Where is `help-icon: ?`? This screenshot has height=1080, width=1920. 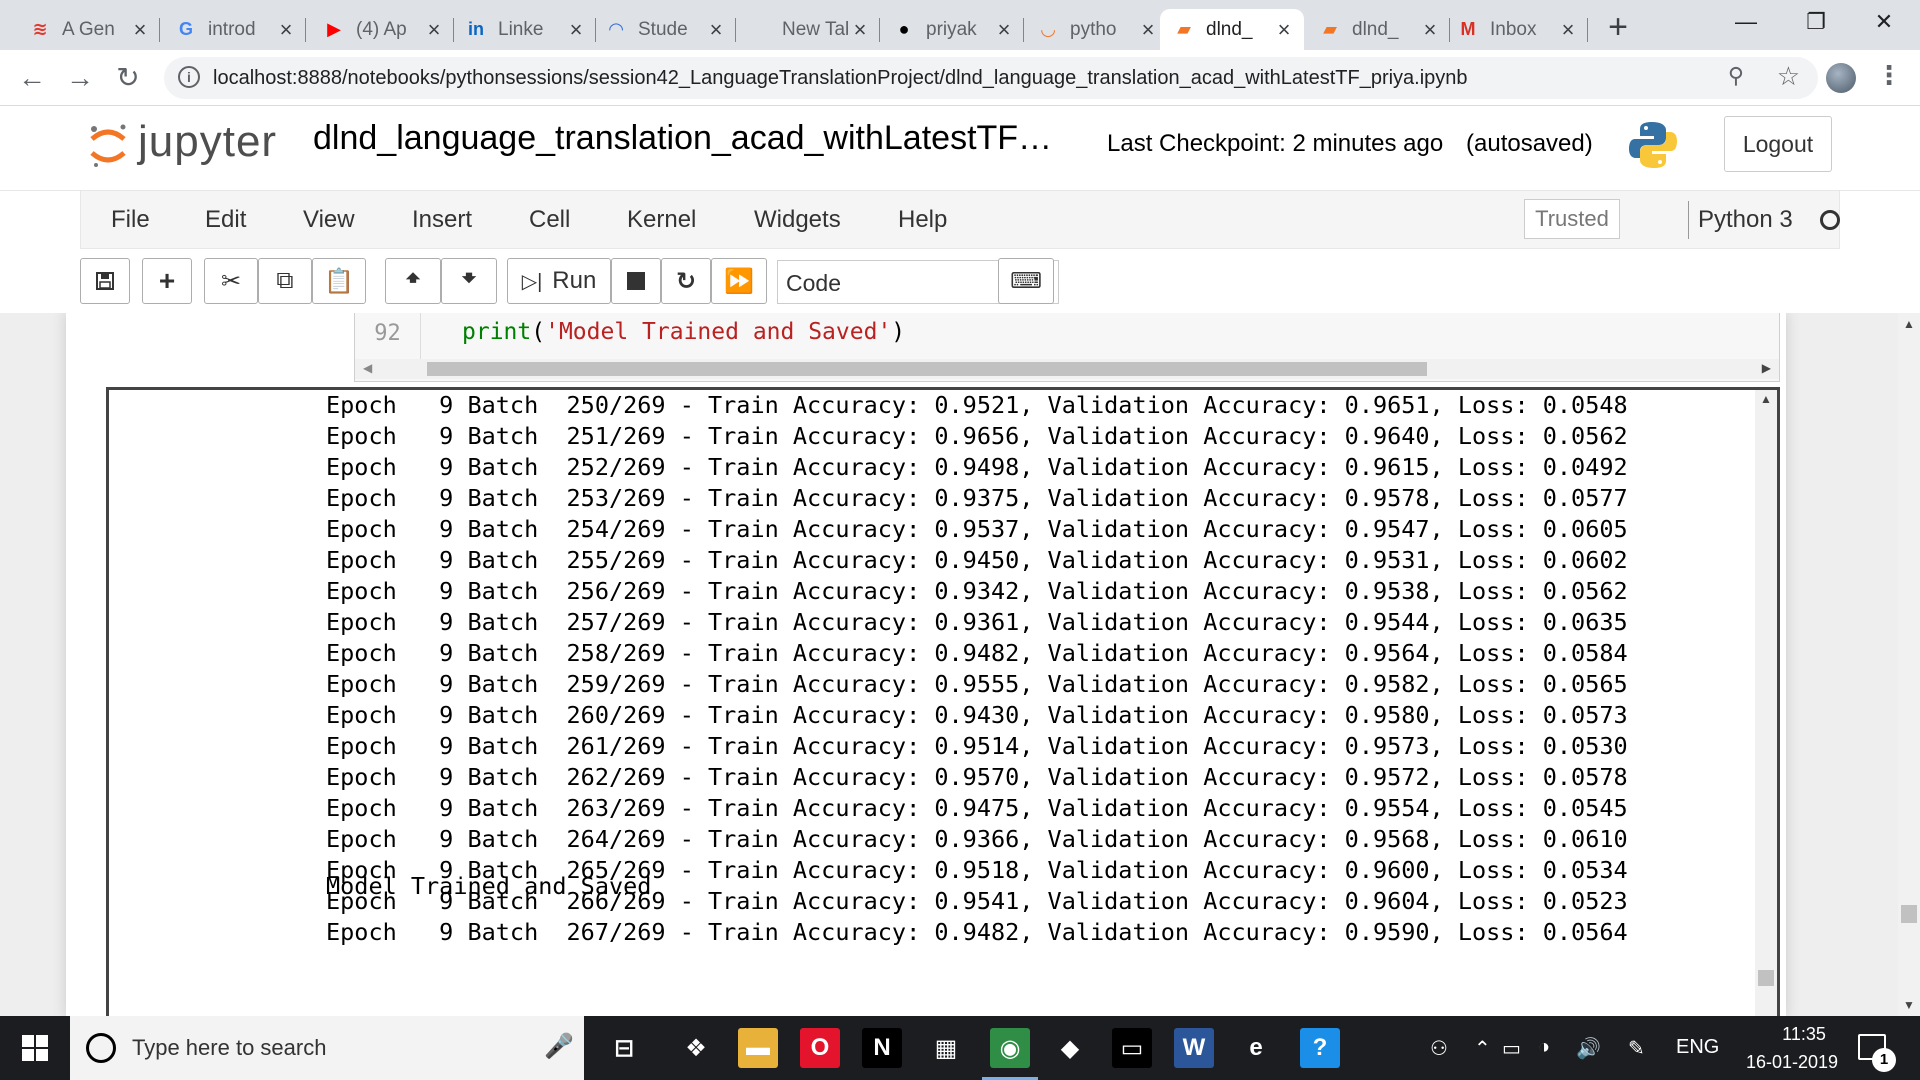
help-icon: ? is located at coordinates (1320, 1048).